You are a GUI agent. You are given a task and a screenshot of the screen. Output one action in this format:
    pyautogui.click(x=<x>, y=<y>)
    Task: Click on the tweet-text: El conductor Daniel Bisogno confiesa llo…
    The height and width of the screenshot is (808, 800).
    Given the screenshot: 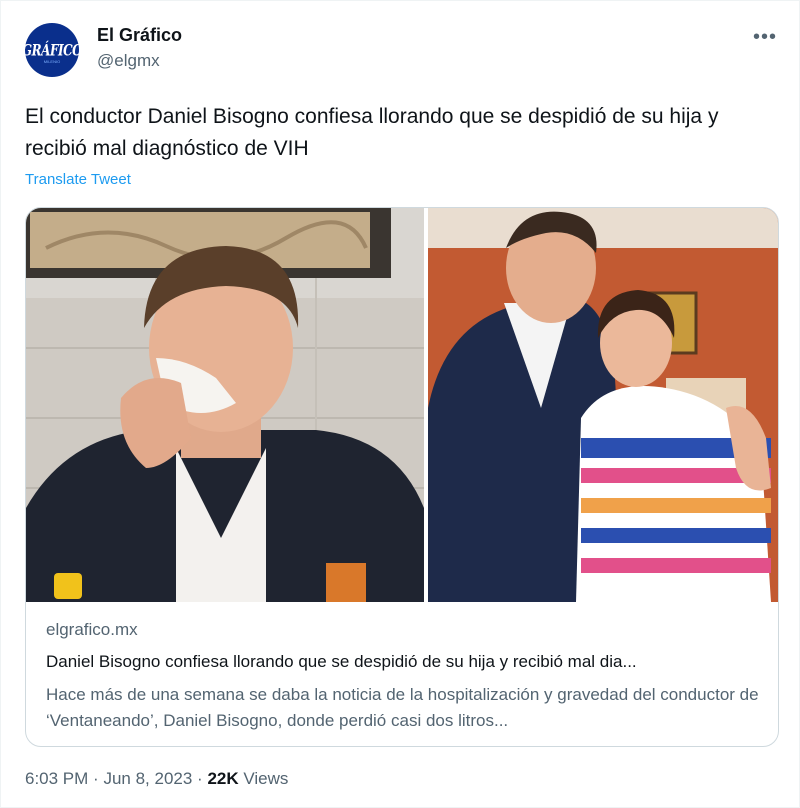 What is the action you would take?
    pyautogui.click(x=372, y=132)
    